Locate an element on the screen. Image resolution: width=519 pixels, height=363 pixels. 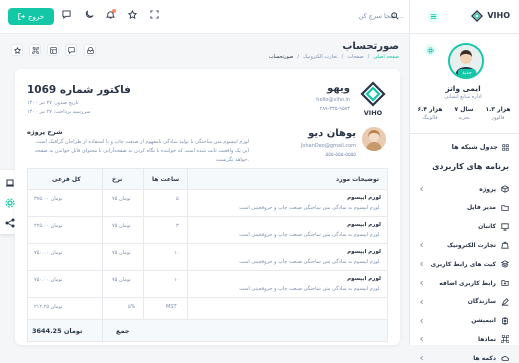
row-hours: ۳ is located at coordinates (177, 226).